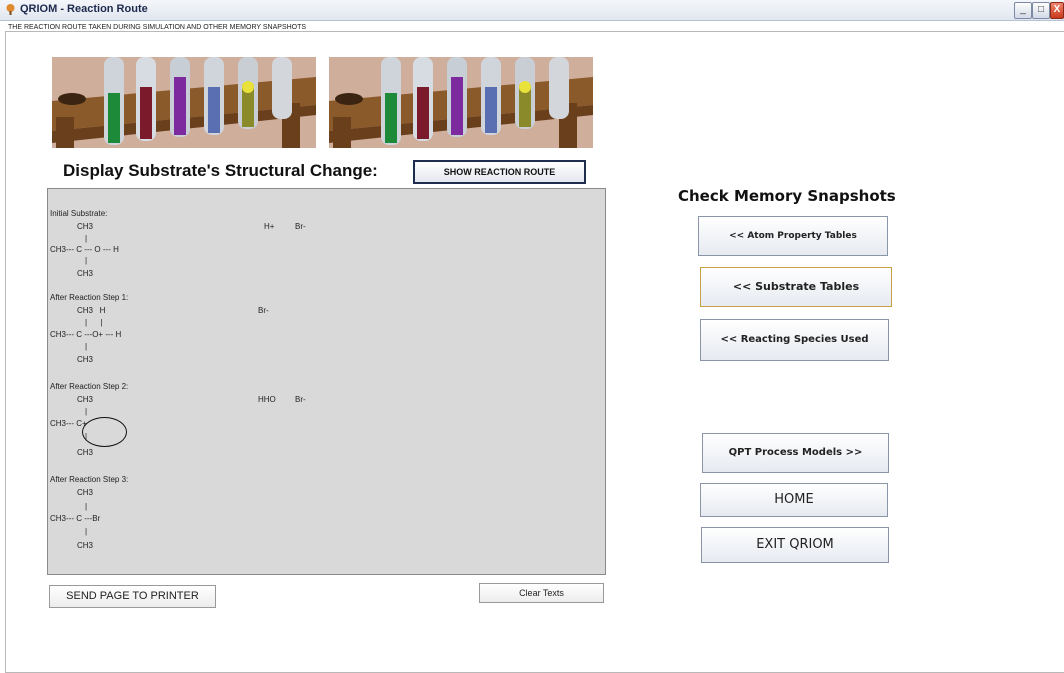  What do you see at coordinates (91, 310) in the screenshot?
I see `text-line: CH3 H` at bounding box center [91, 310].